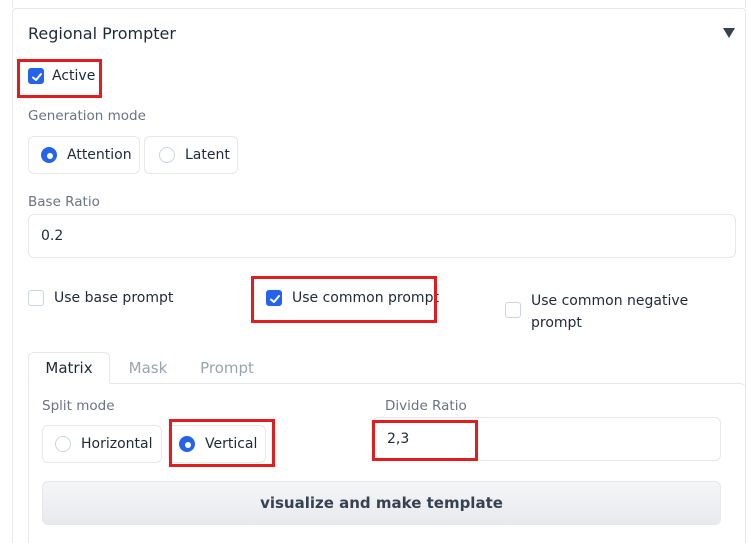 The height and width of the screenshot is (543, 750). What do you see at coordinates (382, 236) in the screenshot?
I see `base-ratio-input: 0.2` at bounding box center [382, 236].